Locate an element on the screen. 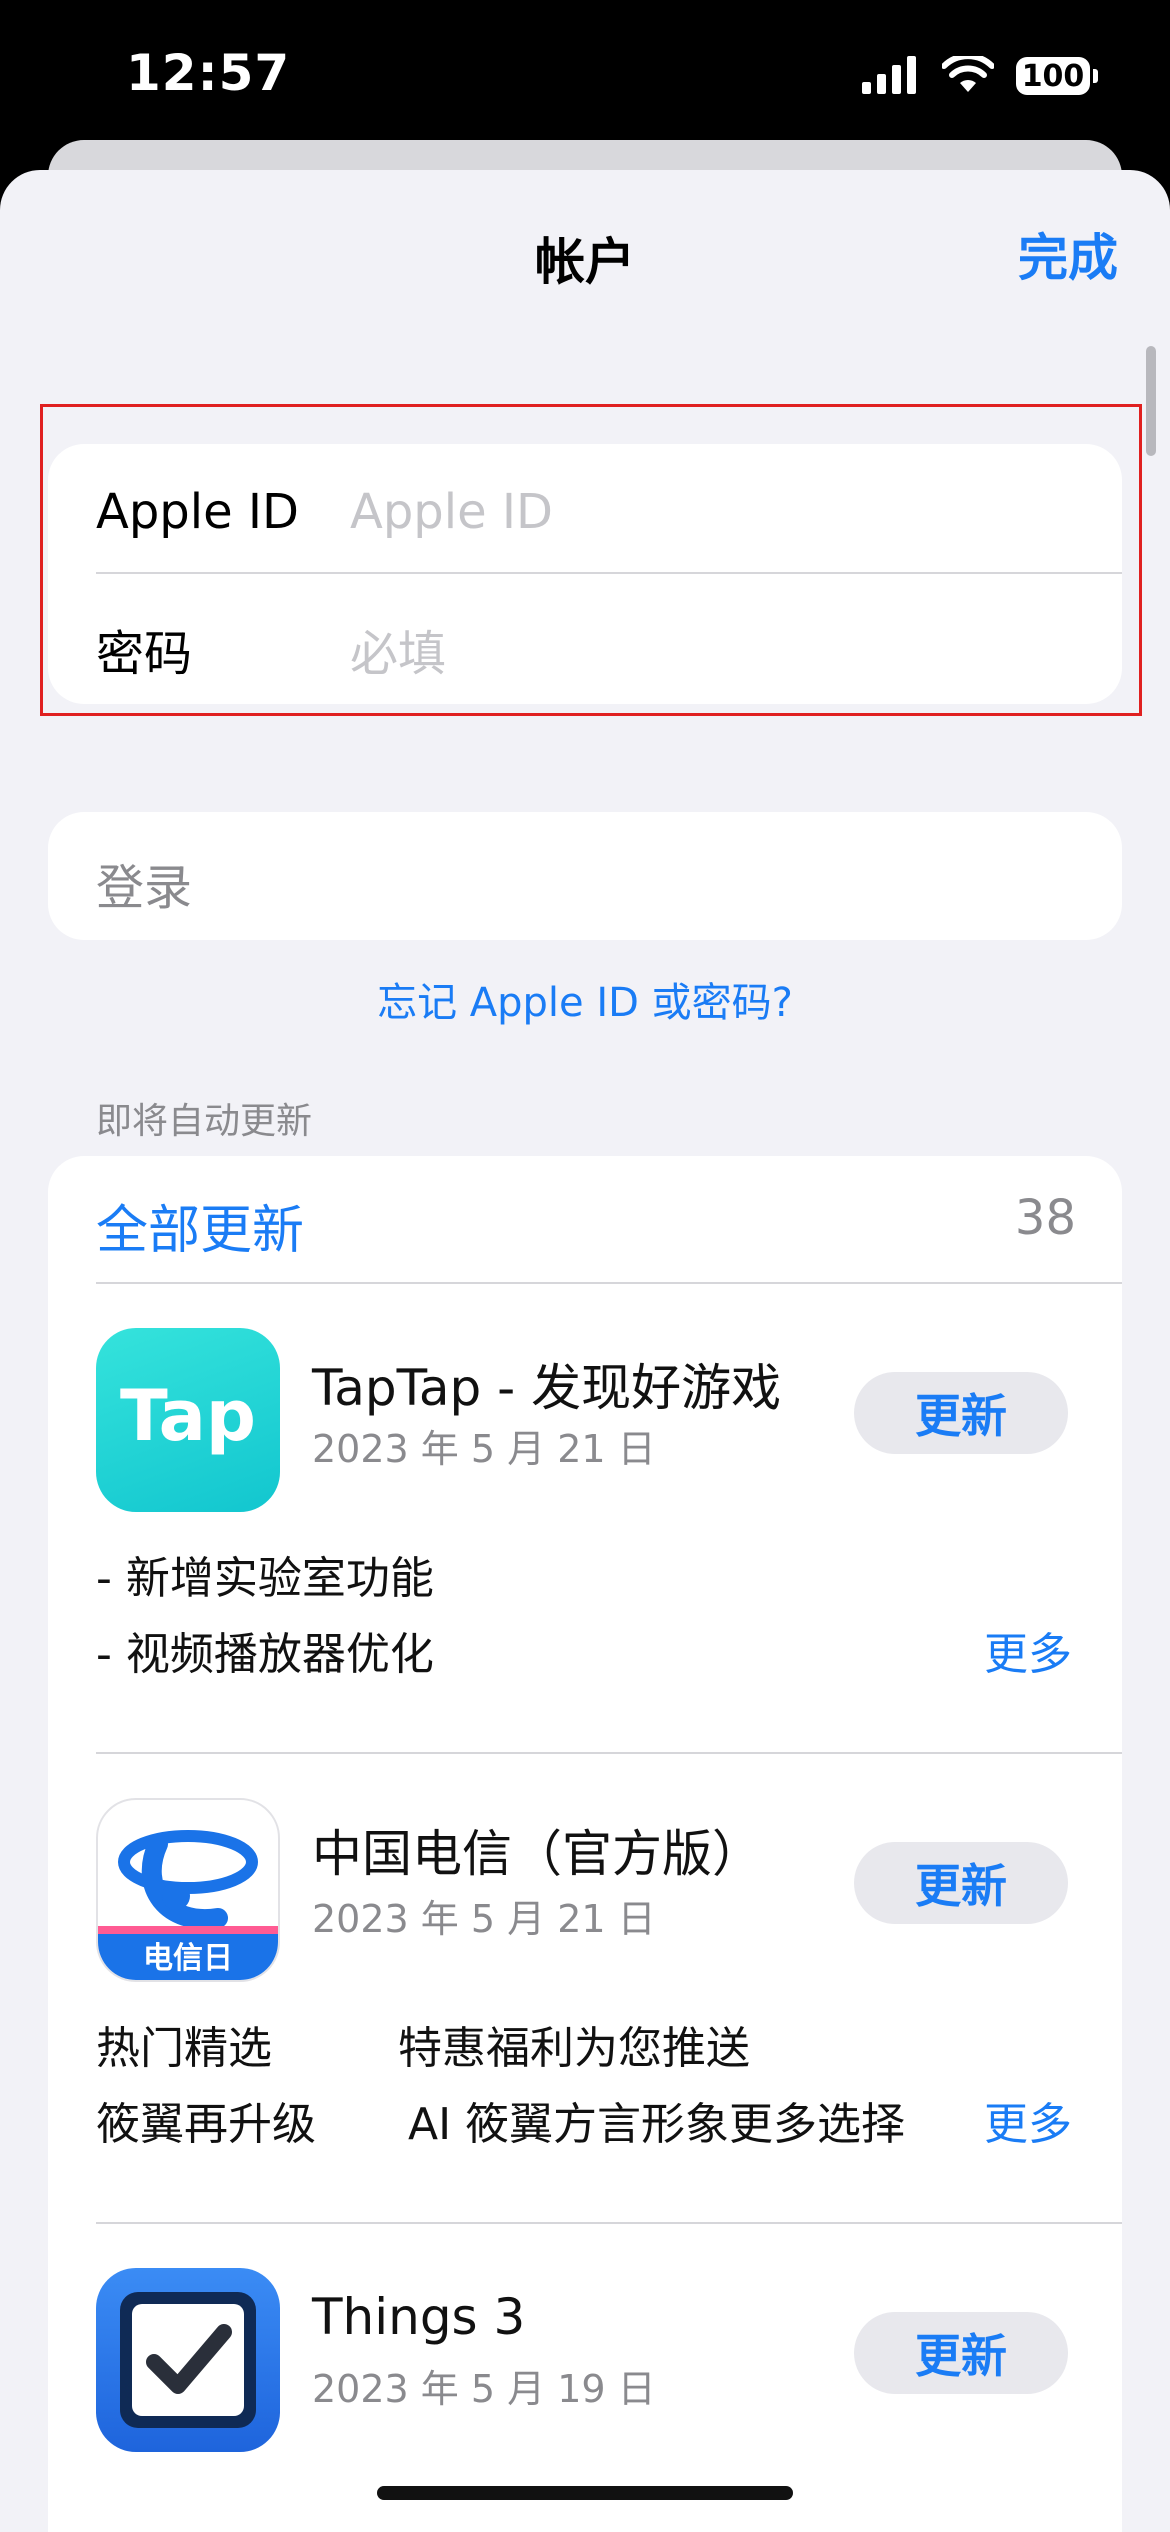 The image size is (1170, 2532). telecom-logo-icon: 电信日 is located at coordinates (188, 1905).